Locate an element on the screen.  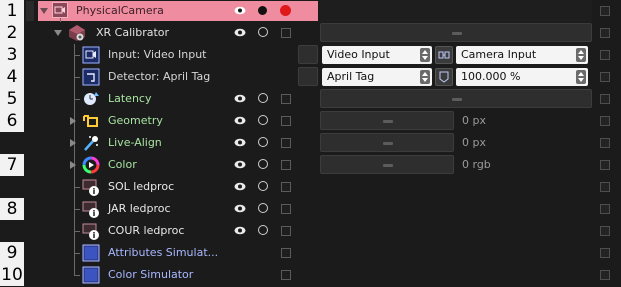
record-indicator-icon is located at coordinates (285, 10).